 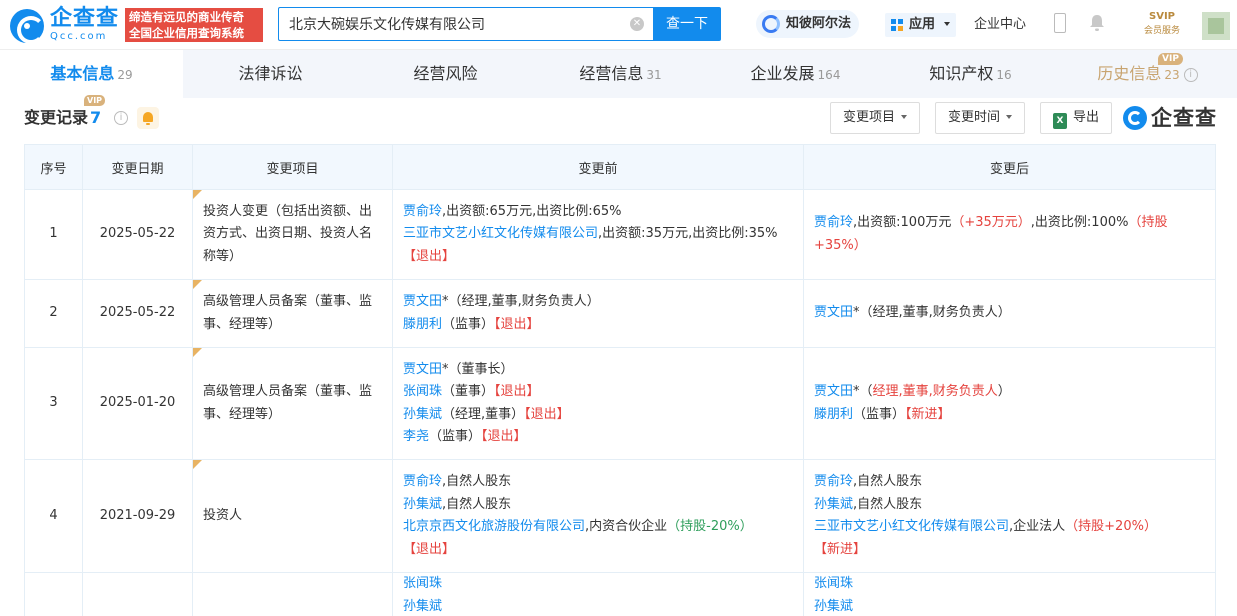 What do you see at coordinates (1147, 74) in the screenshot?
I see `tab-history: 历史信息 23 i VIP` at bounding box center [1147, 74].